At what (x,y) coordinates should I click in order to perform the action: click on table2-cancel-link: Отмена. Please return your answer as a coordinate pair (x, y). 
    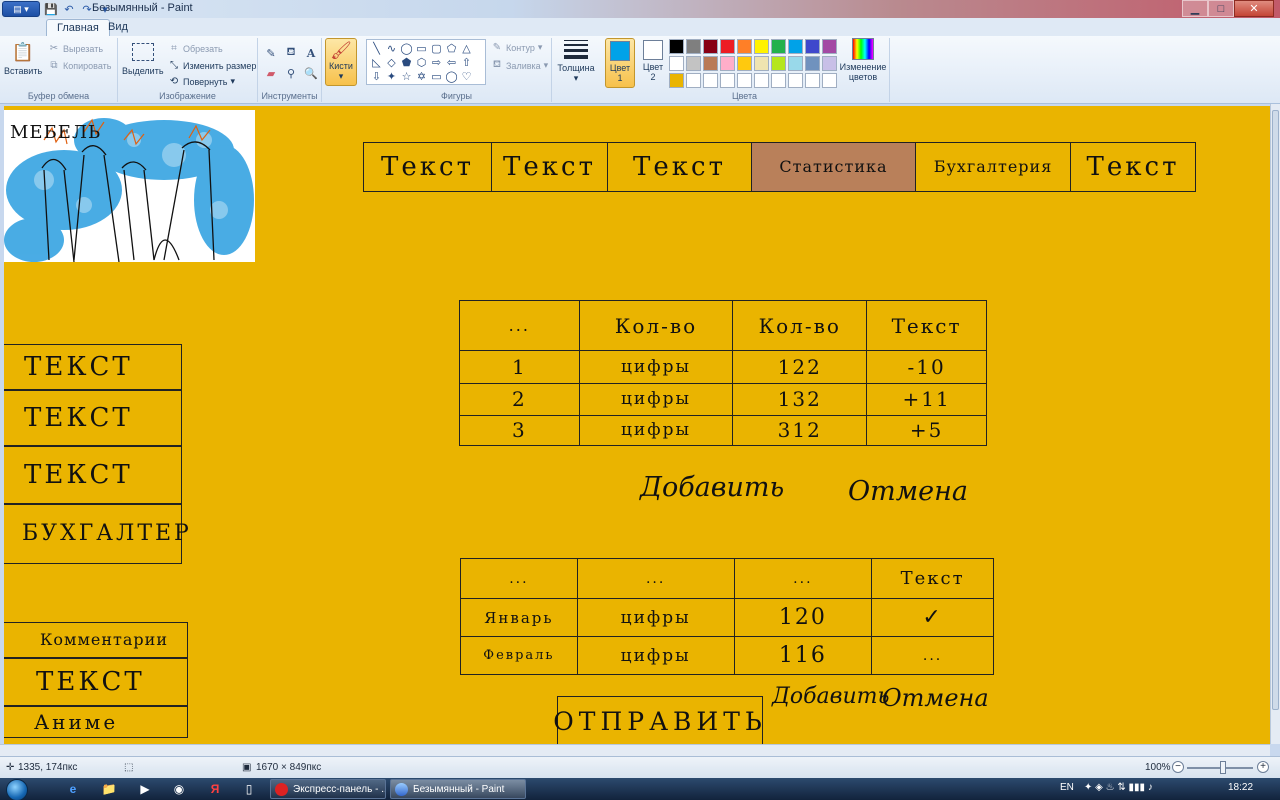
    Looking at the image, I should click on (935, 698).